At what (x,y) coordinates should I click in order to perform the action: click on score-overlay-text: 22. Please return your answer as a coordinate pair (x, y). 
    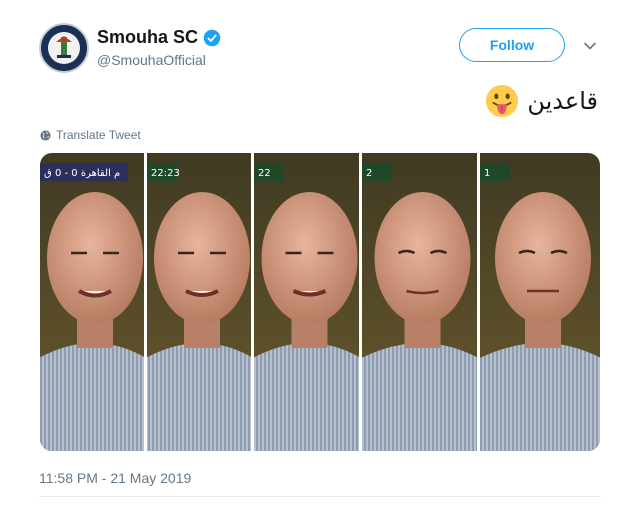
    Looking at the image, I should click on (264, 173).